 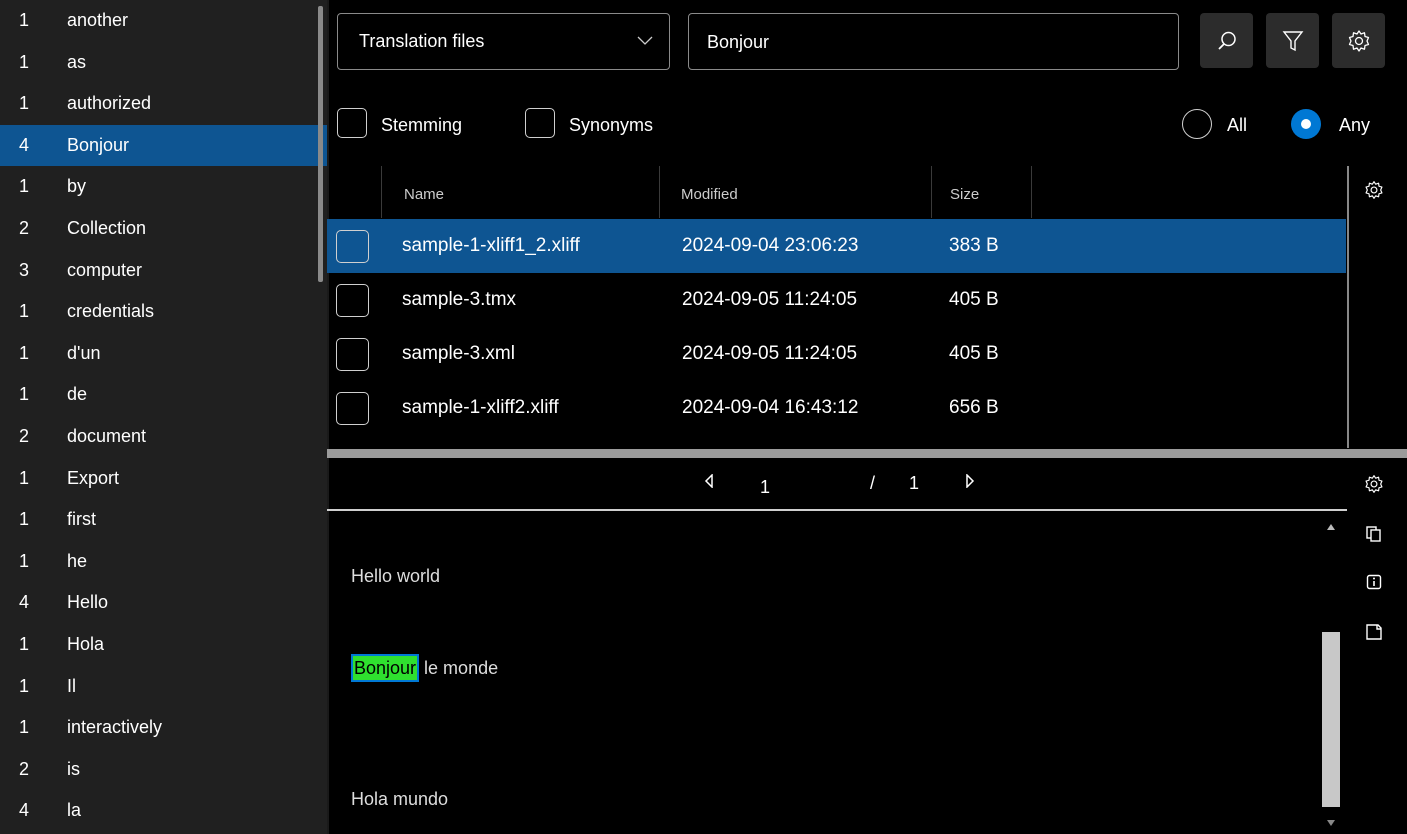 What do you see at coordinates (163, 478) in the screenshot?
I see `word-list-item: 1 Export` at bounding box center [163, 478].